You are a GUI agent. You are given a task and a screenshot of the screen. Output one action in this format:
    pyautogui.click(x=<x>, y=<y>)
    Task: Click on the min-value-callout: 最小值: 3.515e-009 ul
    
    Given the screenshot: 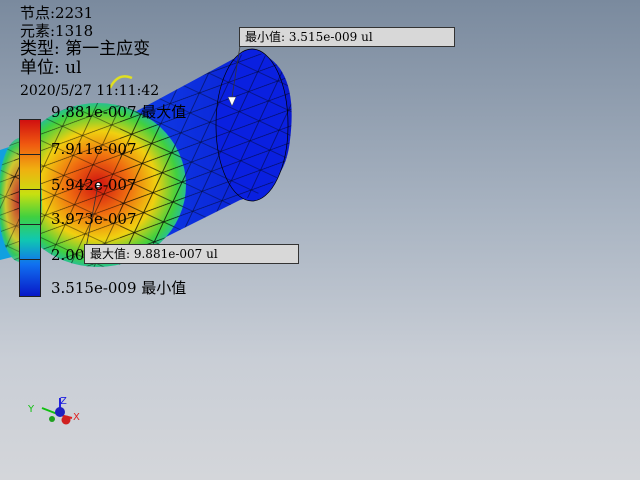 What is the action you would take?
    pyautogui.click(x=347, y=37)
    